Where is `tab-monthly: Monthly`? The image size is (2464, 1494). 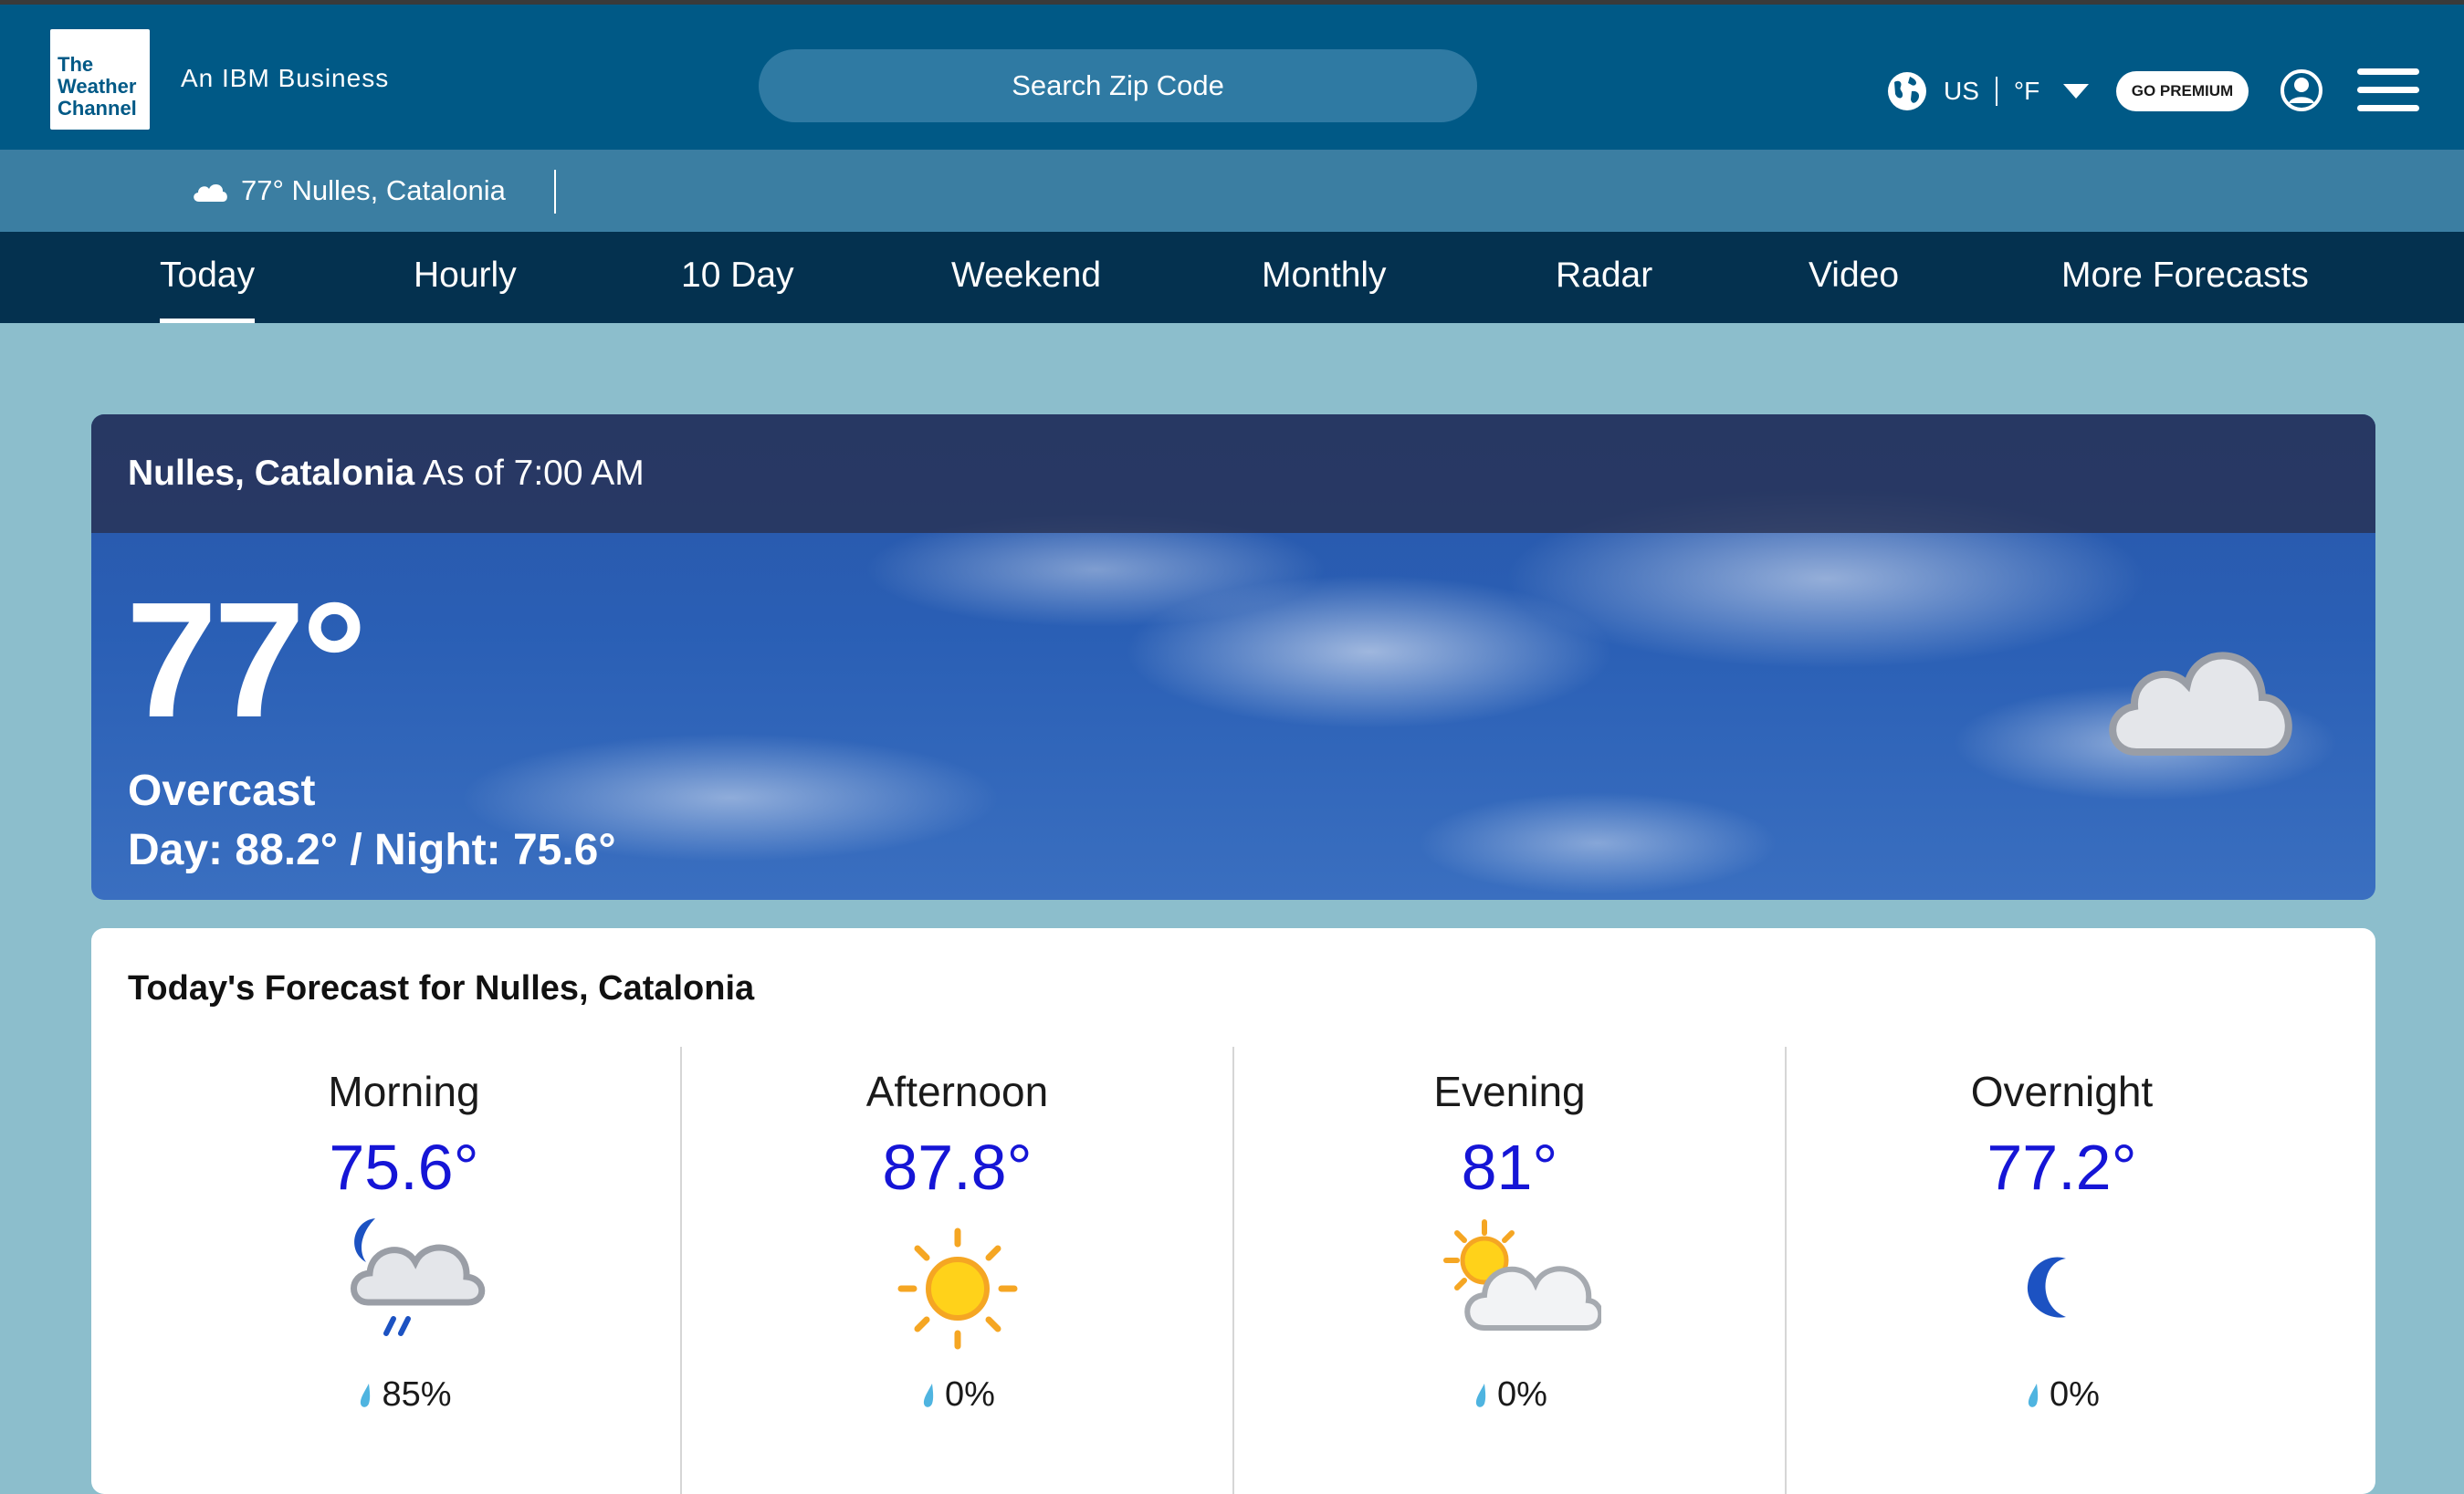 tab-monthly: Monthly is located at coordinates (1324, 278).